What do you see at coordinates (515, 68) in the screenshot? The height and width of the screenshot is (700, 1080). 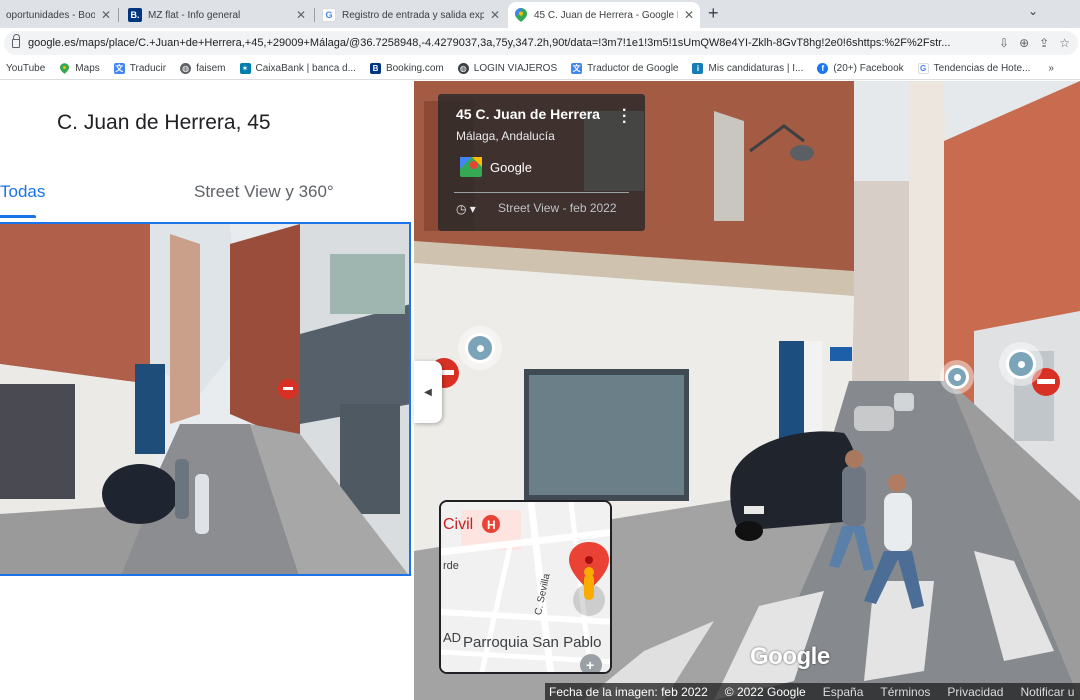 I see `bookmark-label: LOGIN VIAJEROS` at bounding box center [515, 68].